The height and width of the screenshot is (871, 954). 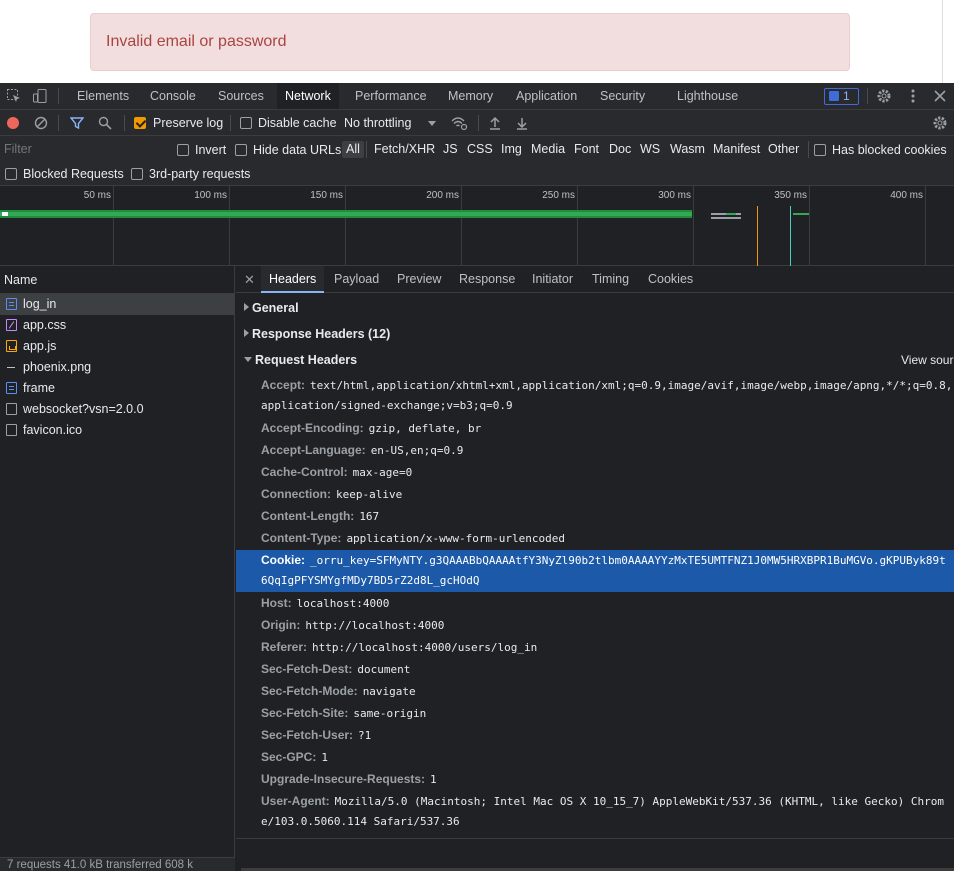 I want to click on tab-cookies: Cookies, so click(x=670, y=279).